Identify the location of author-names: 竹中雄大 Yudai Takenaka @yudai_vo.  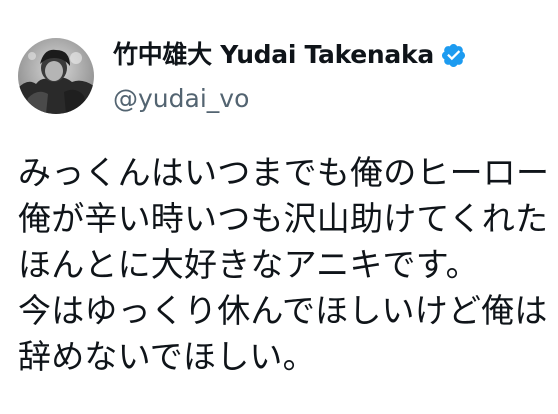
(290, 76).